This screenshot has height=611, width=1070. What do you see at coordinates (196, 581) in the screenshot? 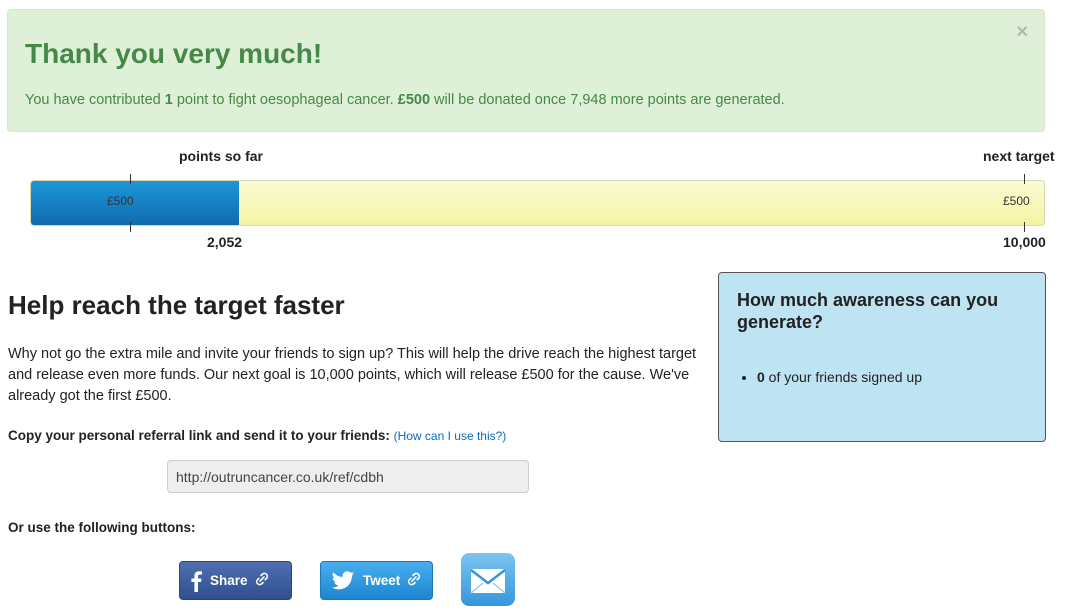
I see `facebook-icon` at bounding box center [196, 581].